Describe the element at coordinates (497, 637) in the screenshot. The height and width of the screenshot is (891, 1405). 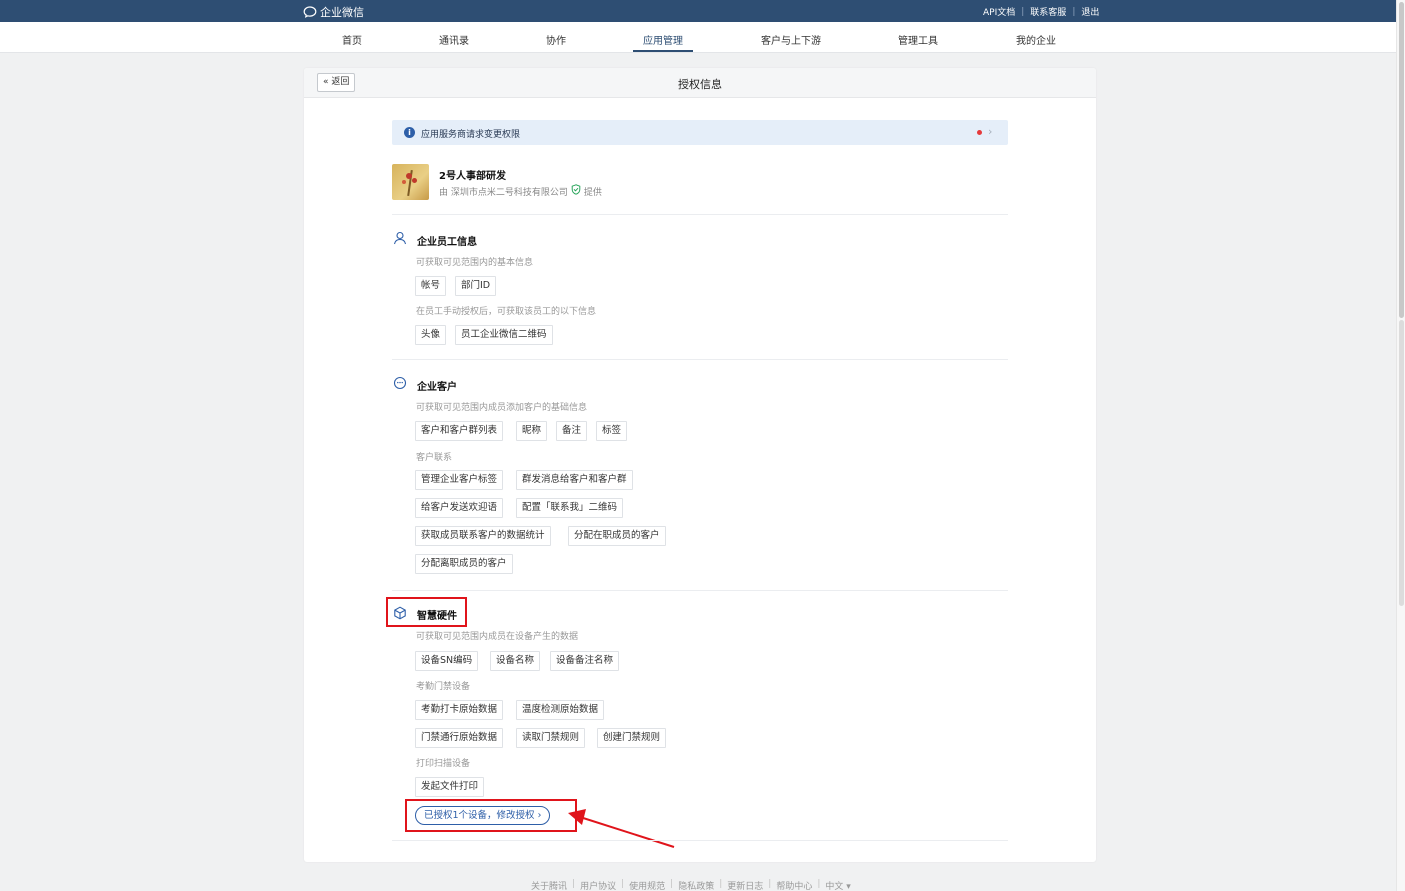
I see `section-subtitle: 可获取可见范围内成员在设备产生的数据` at that location.